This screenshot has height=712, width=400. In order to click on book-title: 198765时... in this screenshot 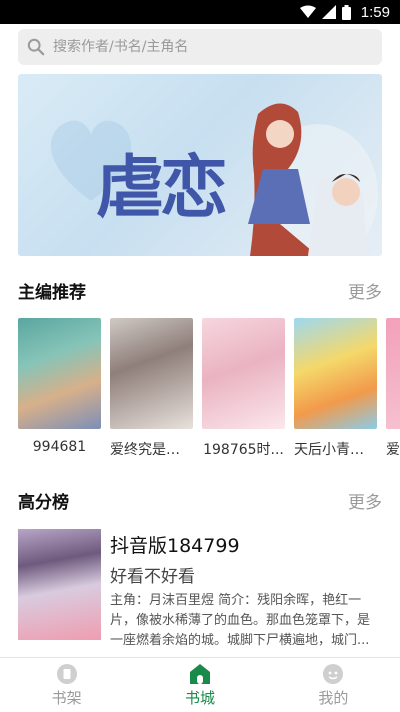, I will do `click(243, 450)`.